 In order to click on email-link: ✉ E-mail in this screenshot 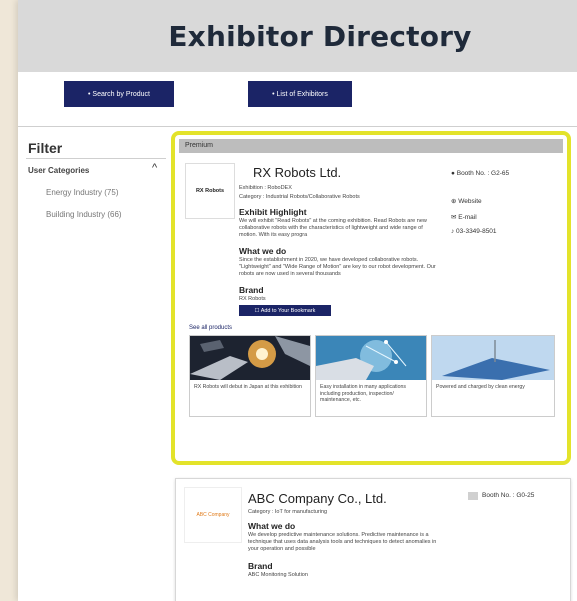, I will do `click(464, 217)`.